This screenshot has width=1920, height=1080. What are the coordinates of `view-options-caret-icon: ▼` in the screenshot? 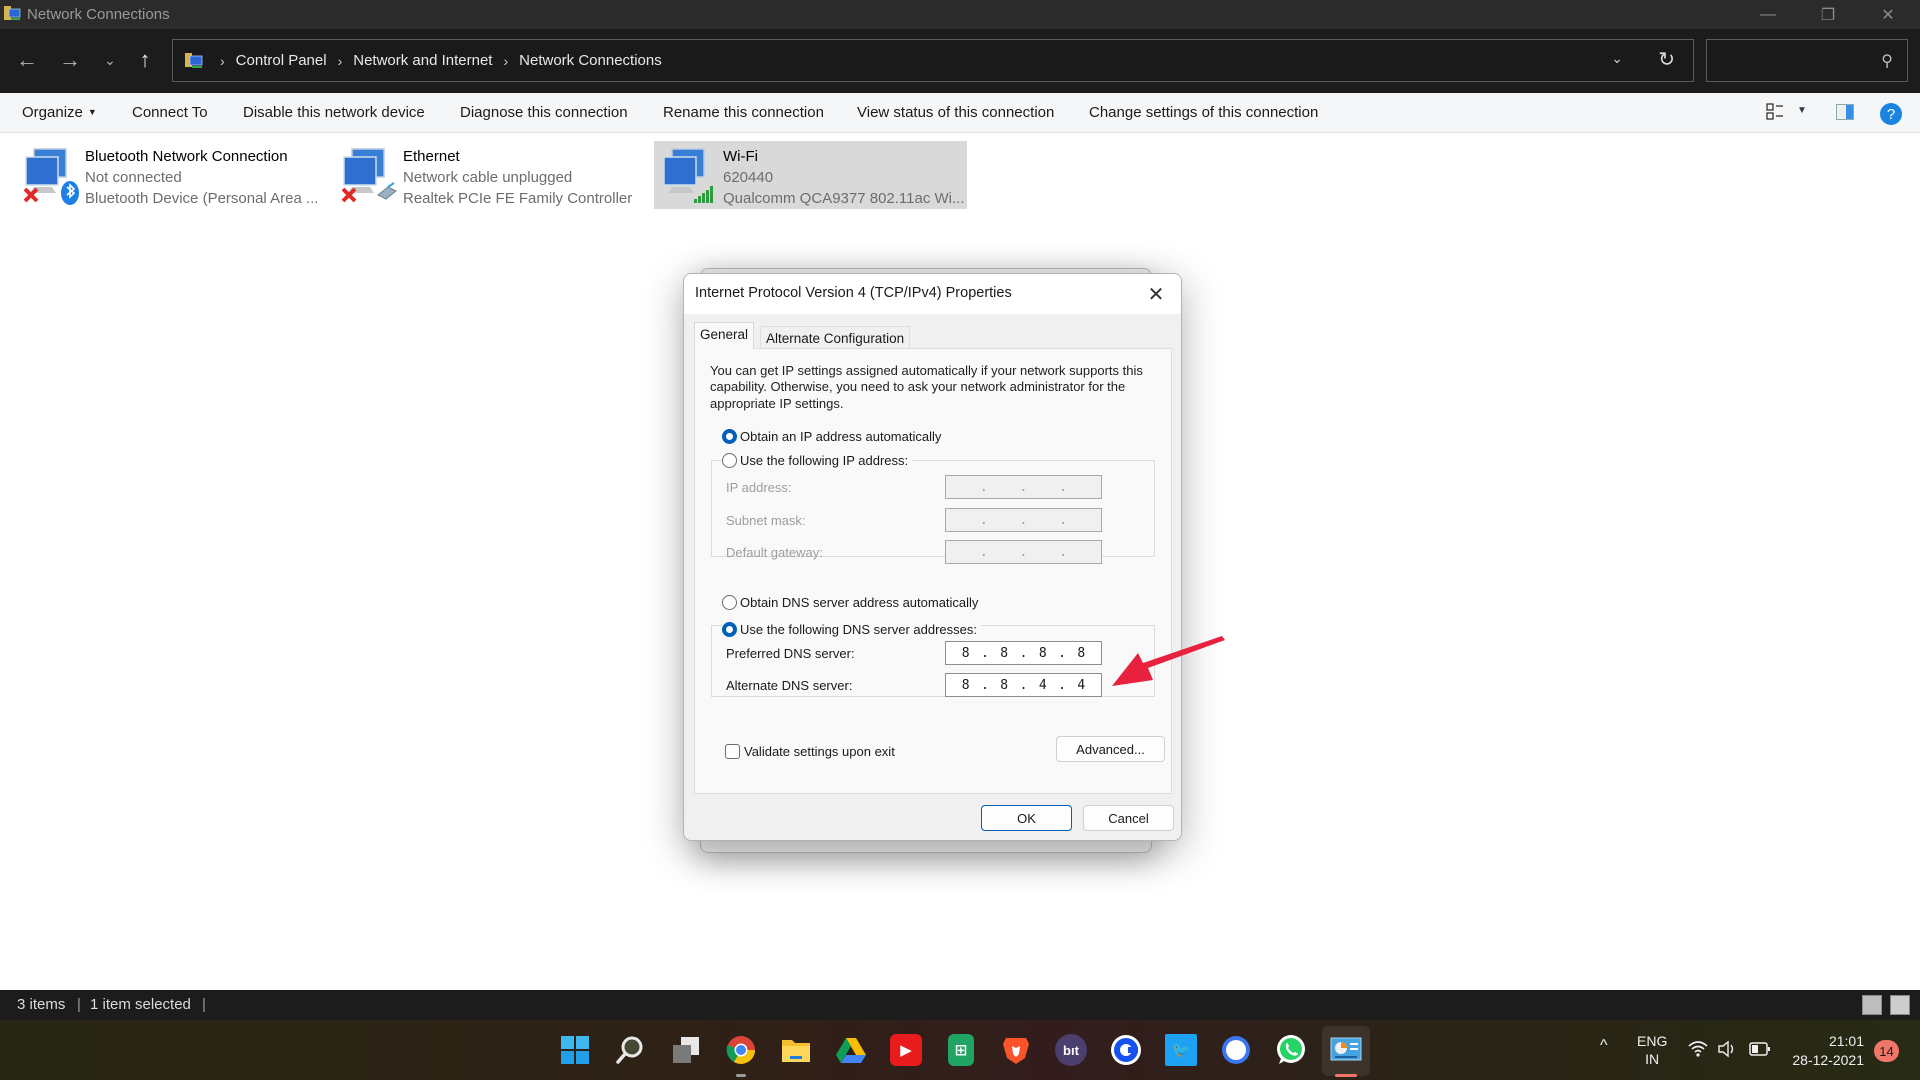 It's located at (1802, 110).